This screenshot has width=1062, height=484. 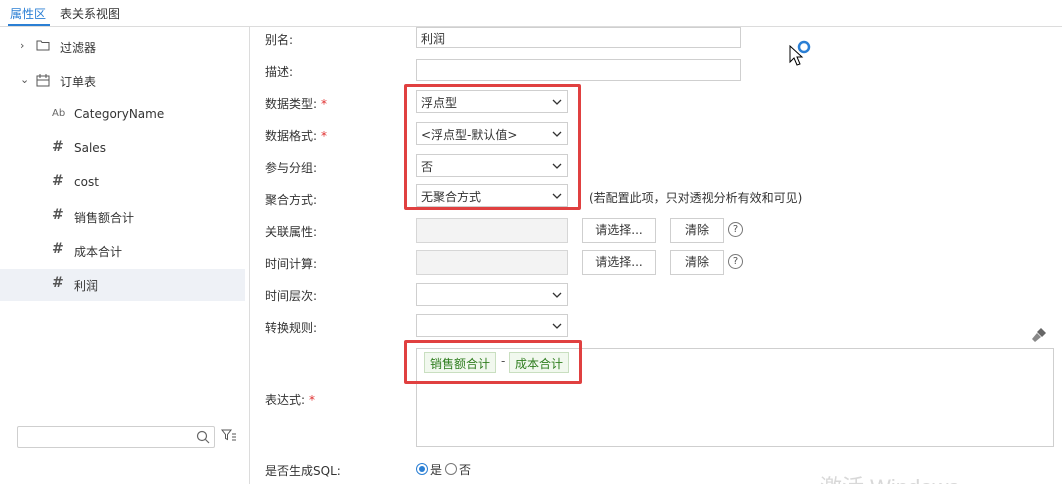 I want to click on time-level-select, so click(x=492, y=294).